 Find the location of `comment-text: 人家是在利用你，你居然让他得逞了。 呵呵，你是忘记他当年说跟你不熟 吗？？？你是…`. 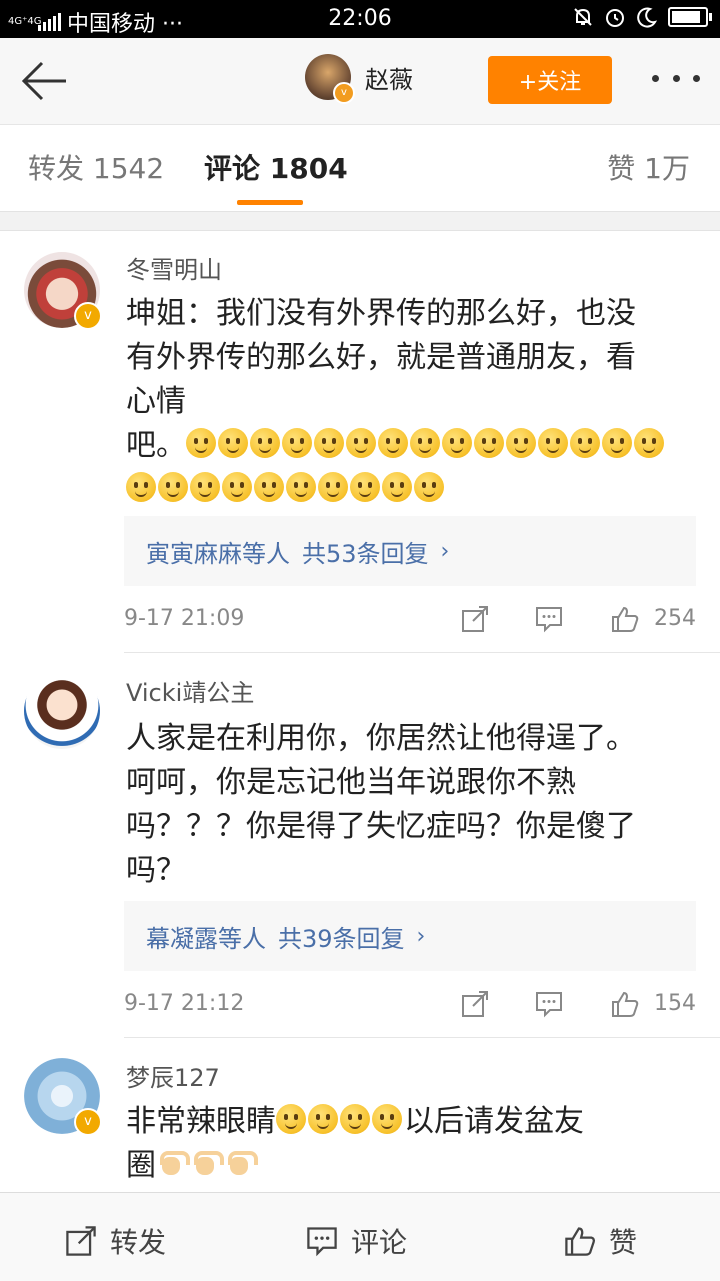

comment-text: 人家是在利用你，你居然让他得逞了。 呵呵，你是忘记他当年说跟你不熟 吗？？？你是… is located at coordinates (406, 805).